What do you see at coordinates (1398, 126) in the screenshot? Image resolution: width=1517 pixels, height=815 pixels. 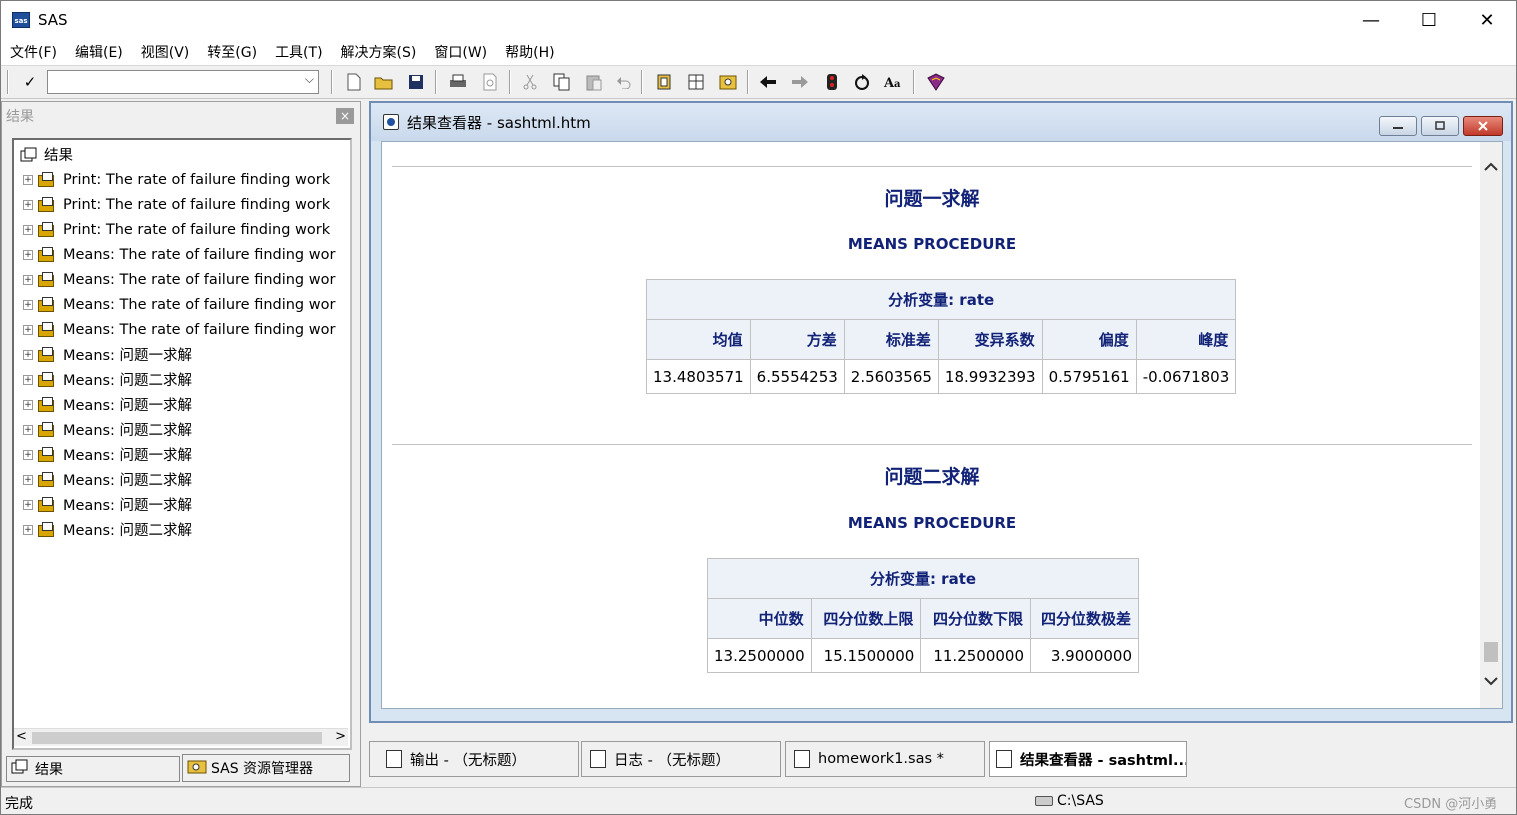 I see `viewer-minimize-button` at bounding box center [1398, 126].